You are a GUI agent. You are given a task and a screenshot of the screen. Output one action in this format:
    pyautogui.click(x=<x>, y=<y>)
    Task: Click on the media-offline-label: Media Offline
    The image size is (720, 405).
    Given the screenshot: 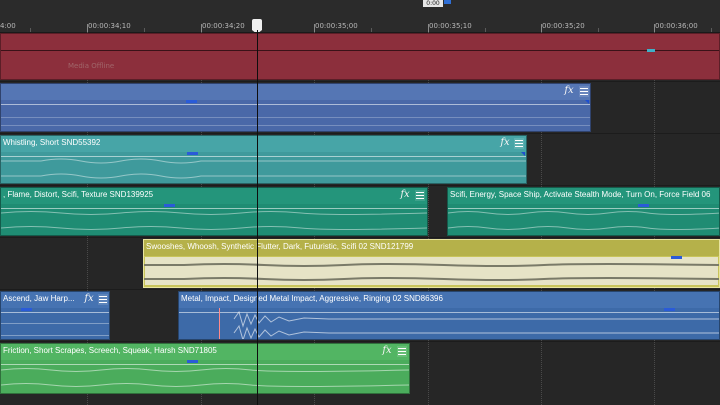 What is the action you would take?
    pyautogui.click(x=91, y=66)
    